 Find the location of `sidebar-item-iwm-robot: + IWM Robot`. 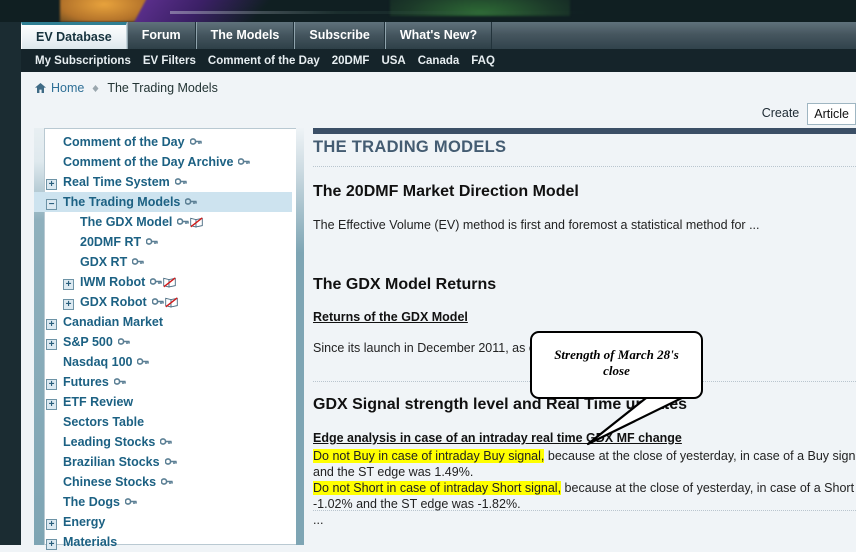

sidebar-item-iwm-robot: + IWM Robot is located at coordinates (171, 282).